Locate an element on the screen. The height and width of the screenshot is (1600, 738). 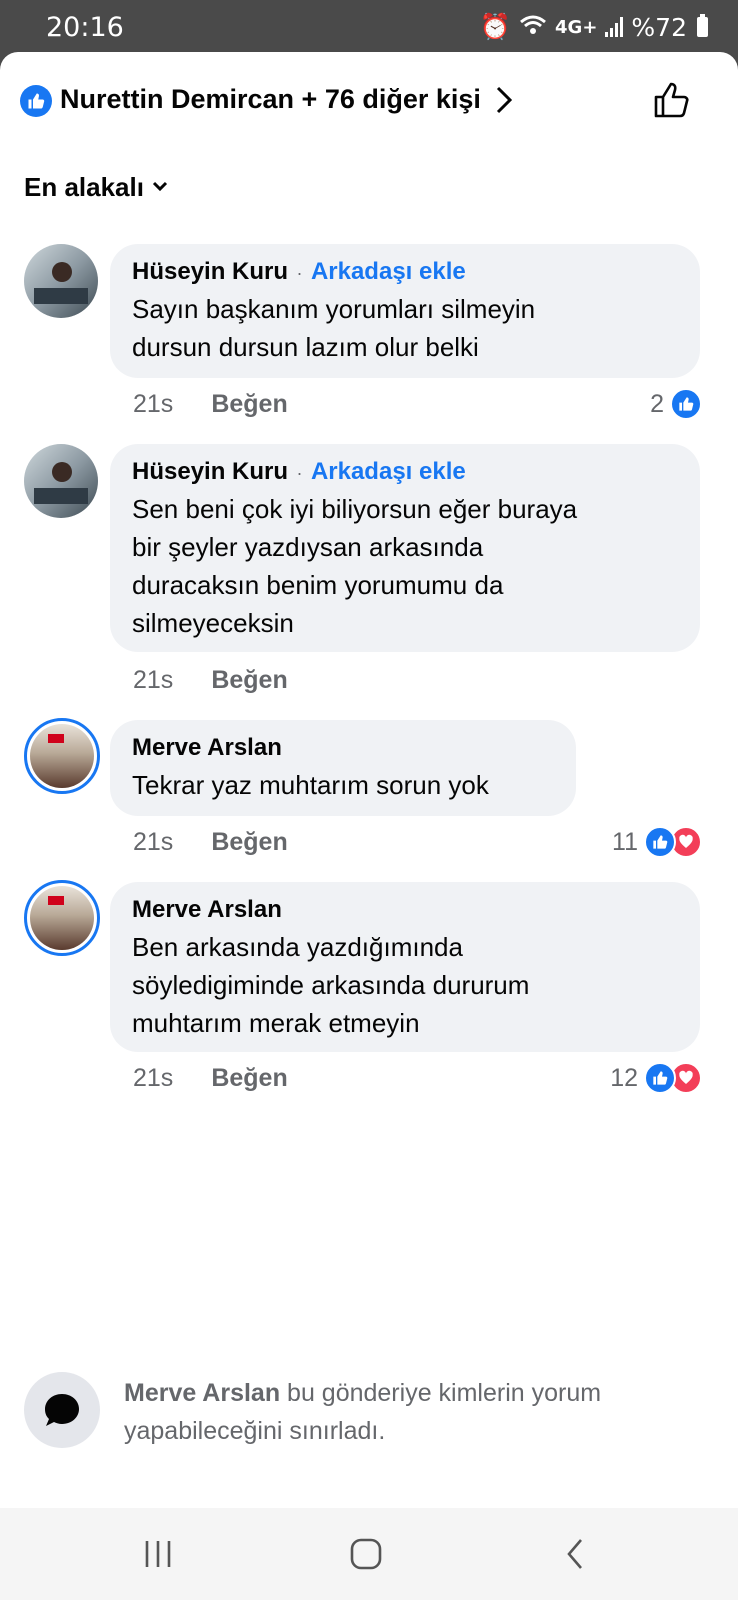
network-type: 4G+ is located at coordinates (576, 27).